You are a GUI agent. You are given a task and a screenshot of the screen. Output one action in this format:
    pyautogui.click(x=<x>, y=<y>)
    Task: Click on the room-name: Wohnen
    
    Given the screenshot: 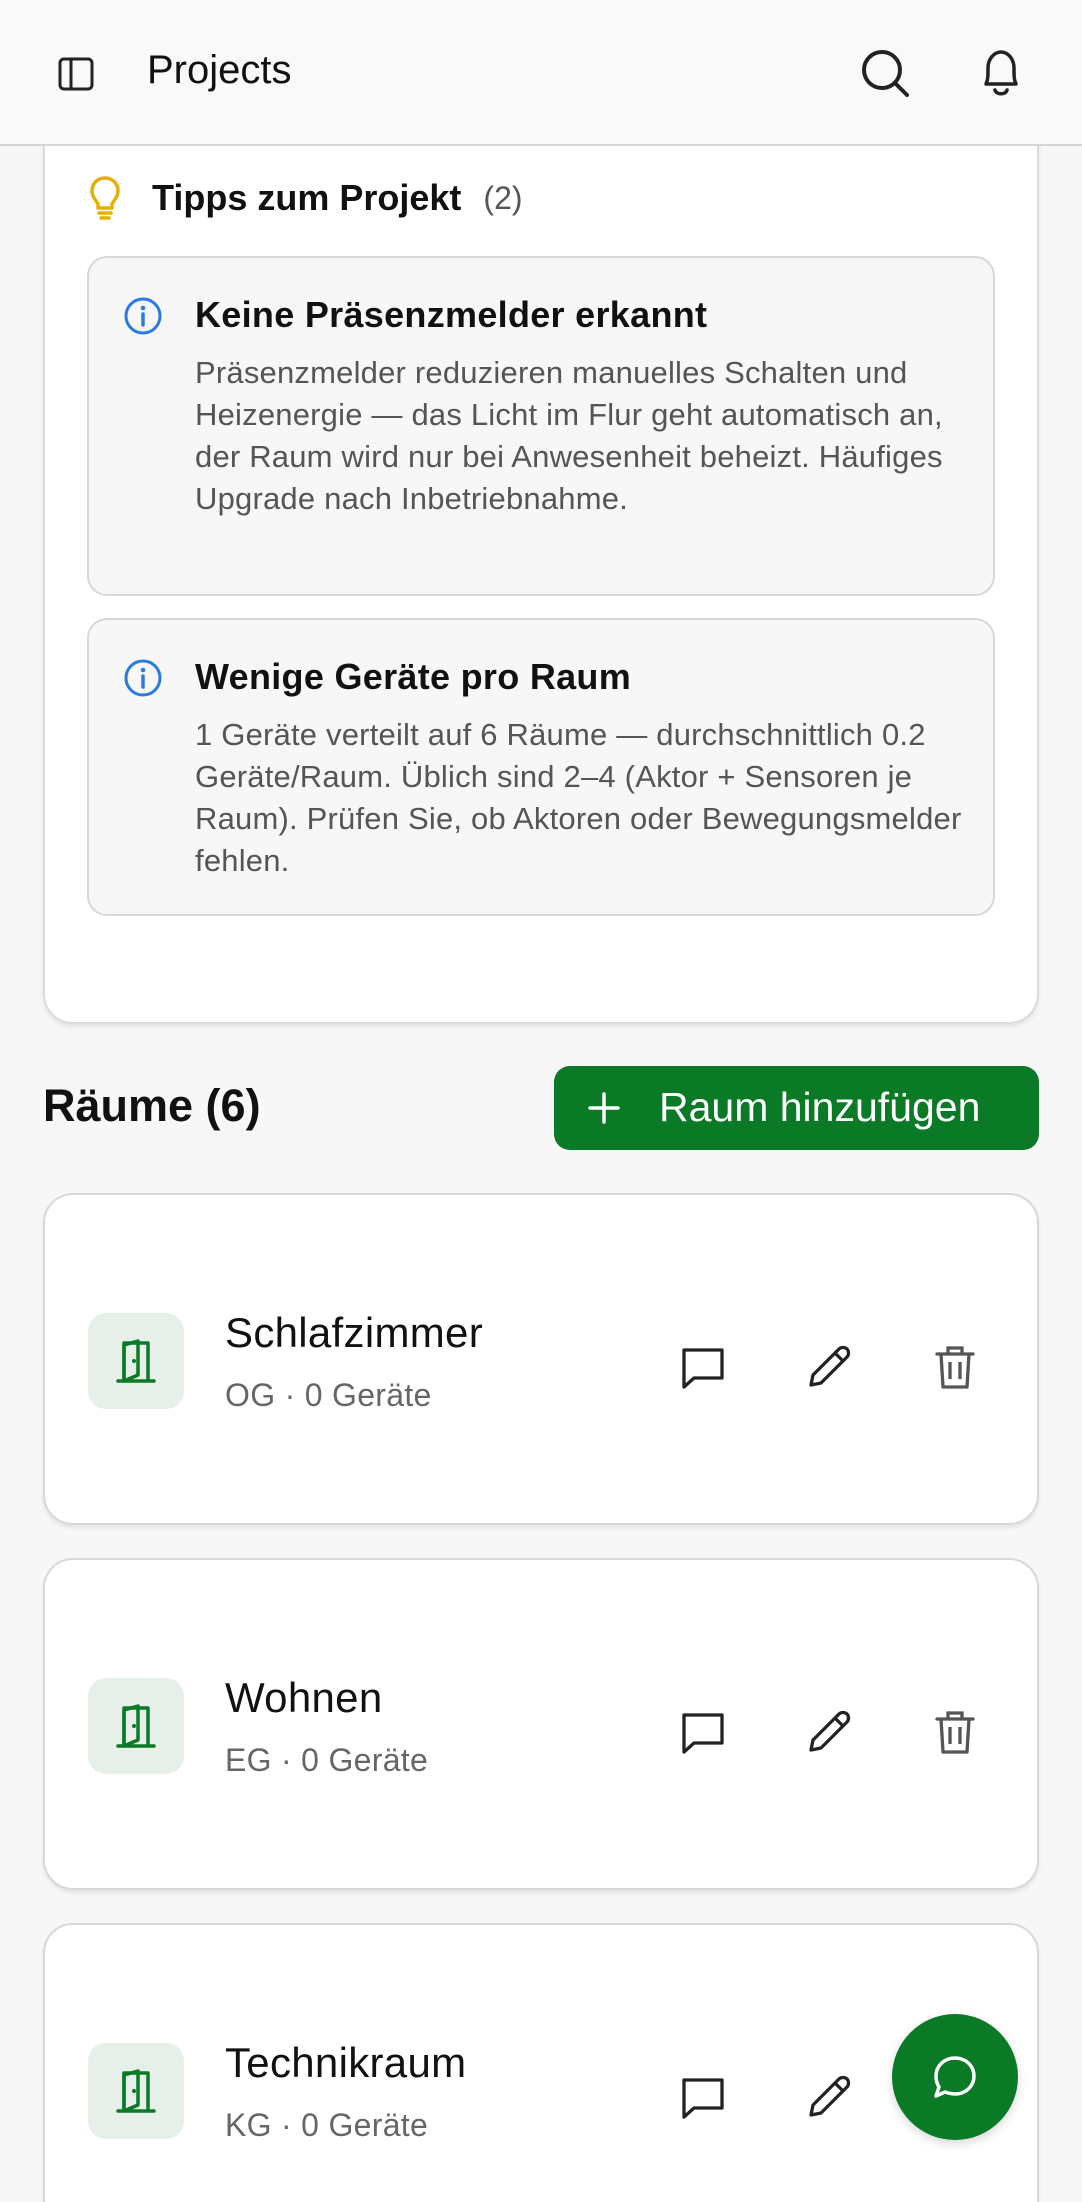 What is the action you would take?
    pyautogui.click(x=304, y=1697)
    